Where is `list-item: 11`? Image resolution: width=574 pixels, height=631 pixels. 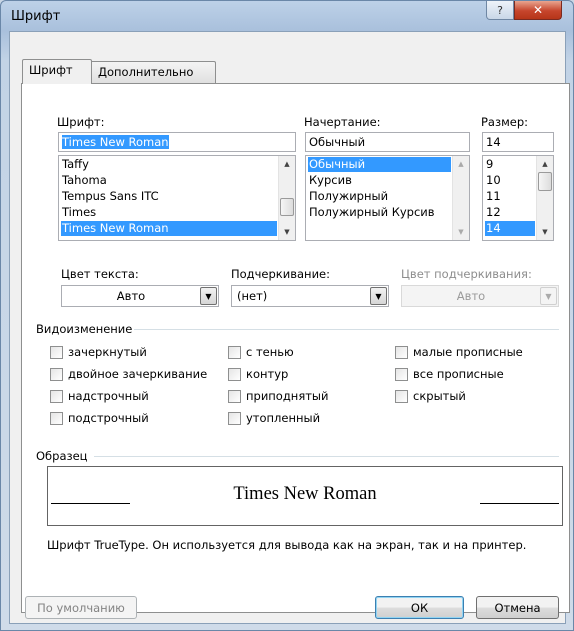
list-item: 11 is located at coordinates (510, 196).